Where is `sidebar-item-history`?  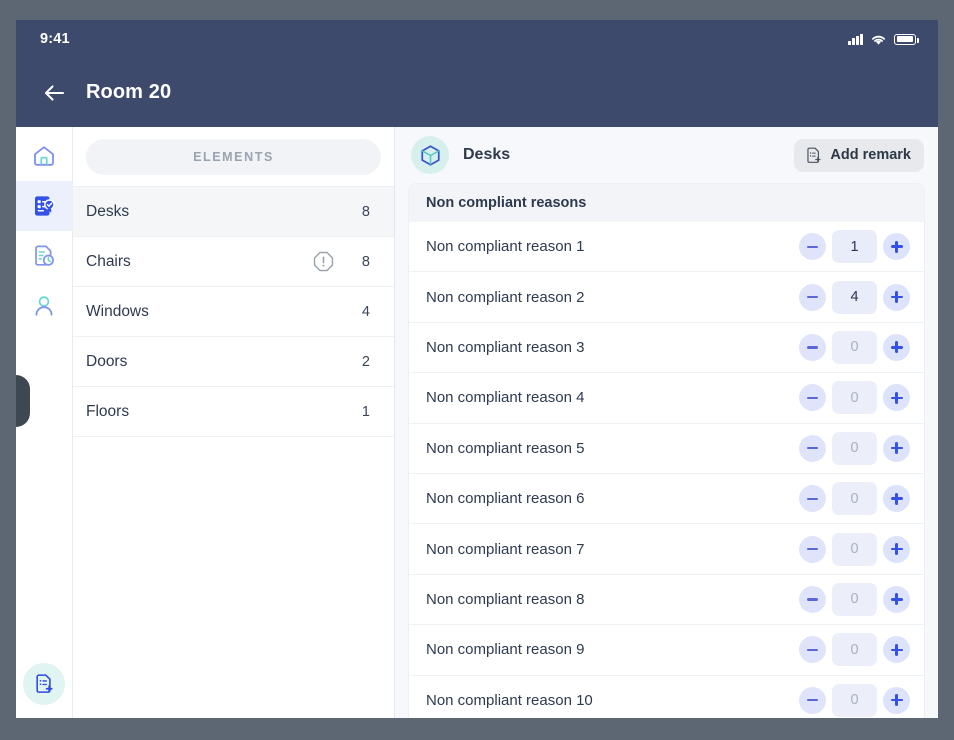
sidebar-item-history is located at coordinates (44, 256).